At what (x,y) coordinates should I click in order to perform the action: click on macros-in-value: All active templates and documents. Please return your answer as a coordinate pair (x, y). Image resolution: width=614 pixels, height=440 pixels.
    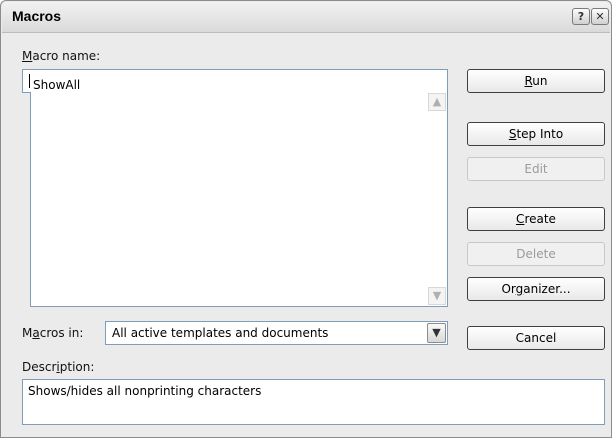
    Looking at the image, I should click on (220, 333).